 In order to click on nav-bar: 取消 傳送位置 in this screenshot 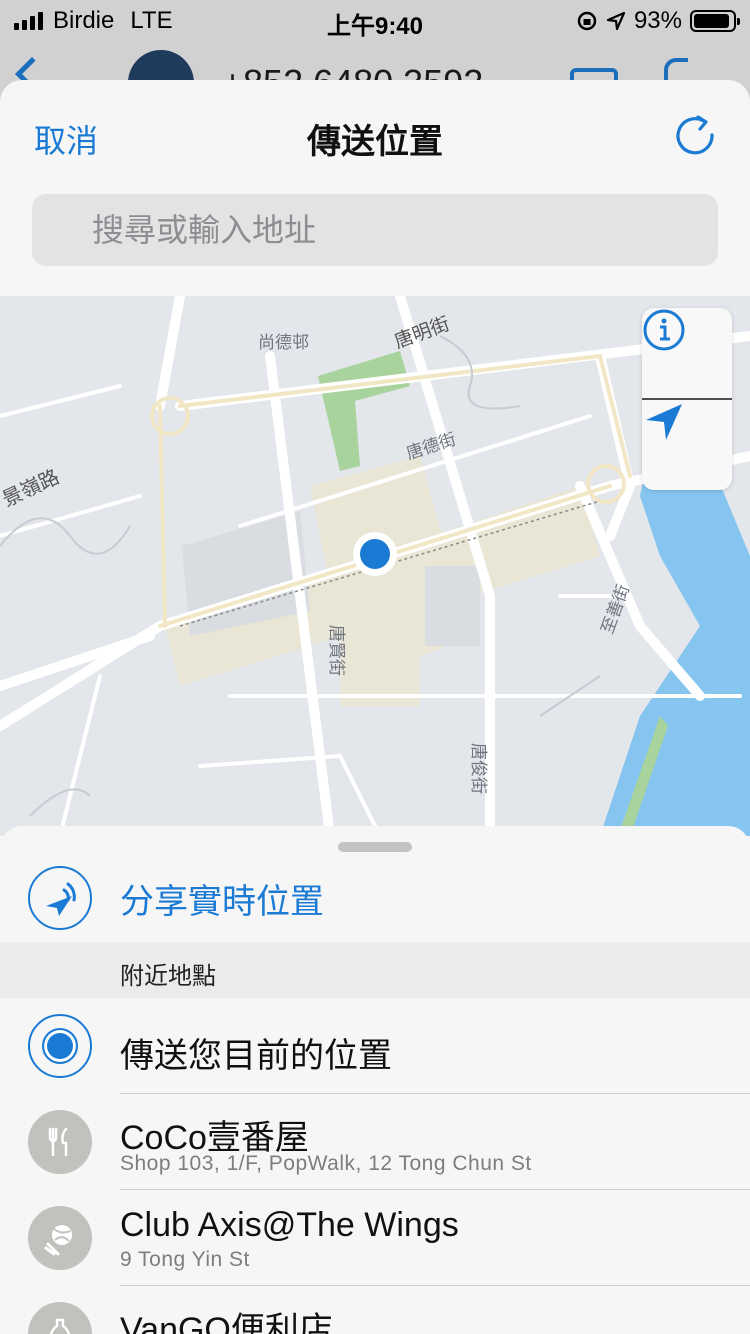, I will do `click(375, 135)`.